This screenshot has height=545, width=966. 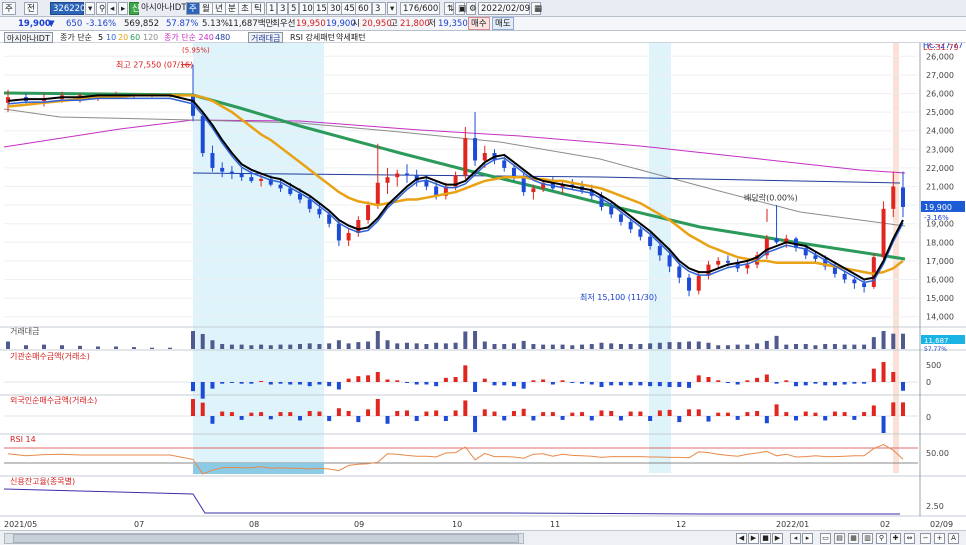 What do you see at coordinates (31, 8) in the screenshot?
I see `prefix-select: 전` at bounding box center [31, 8].